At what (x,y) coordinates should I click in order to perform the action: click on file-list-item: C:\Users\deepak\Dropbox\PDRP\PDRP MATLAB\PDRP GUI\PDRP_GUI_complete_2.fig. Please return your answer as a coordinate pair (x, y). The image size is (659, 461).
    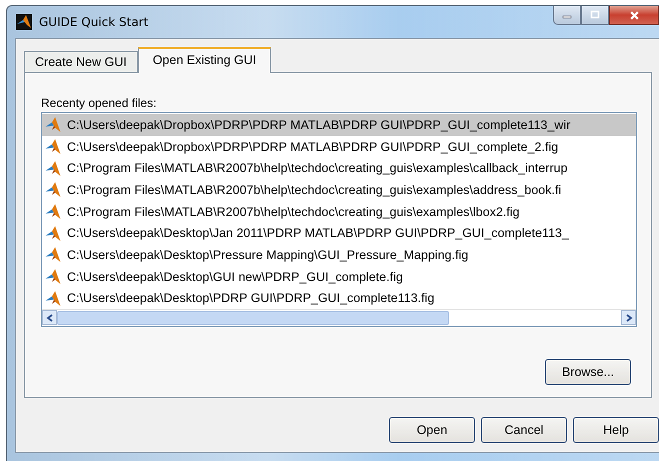
    Looking at the image, I should click on (339, 147).